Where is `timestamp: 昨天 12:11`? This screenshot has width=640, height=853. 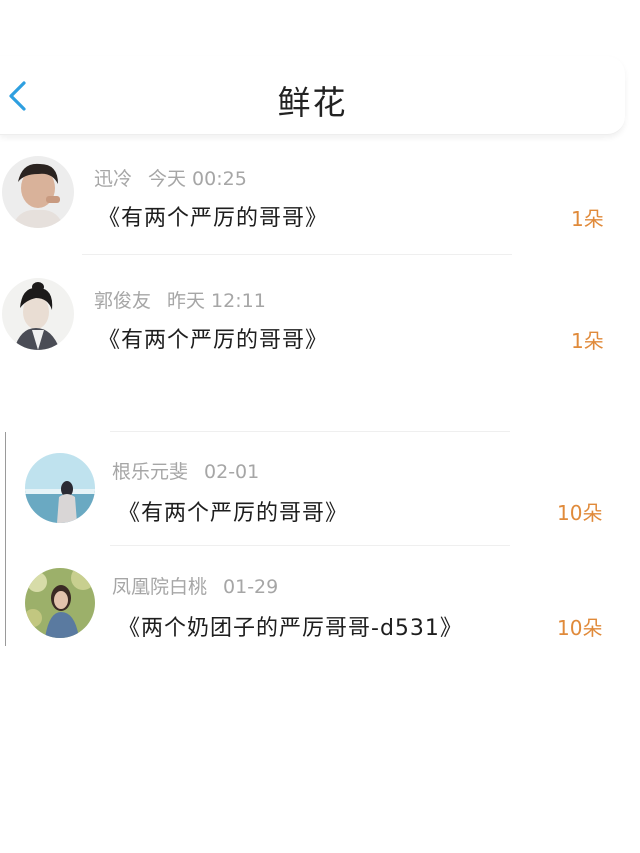
timestamp: 昨天 12:11 is located at coordinates (216, 301).